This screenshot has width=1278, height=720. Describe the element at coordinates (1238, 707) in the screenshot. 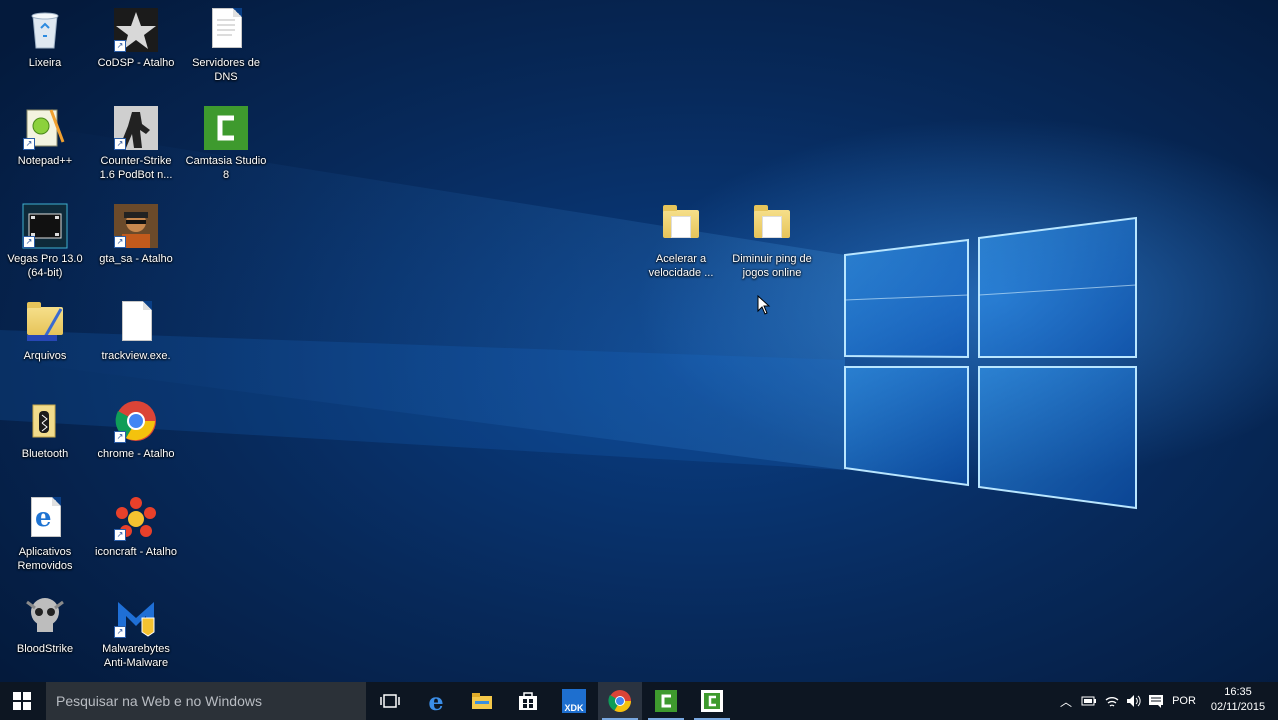

I see `clock-date: 02/11/2015` at that location.